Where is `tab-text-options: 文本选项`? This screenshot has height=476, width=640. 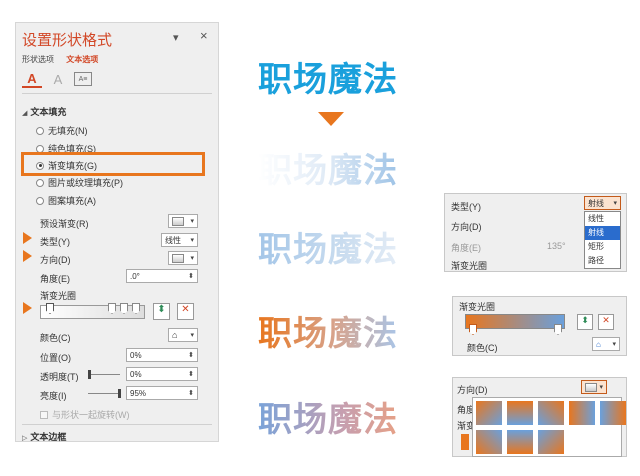 tab-text-options: 文本选项 is located at coordinates (82, 59).